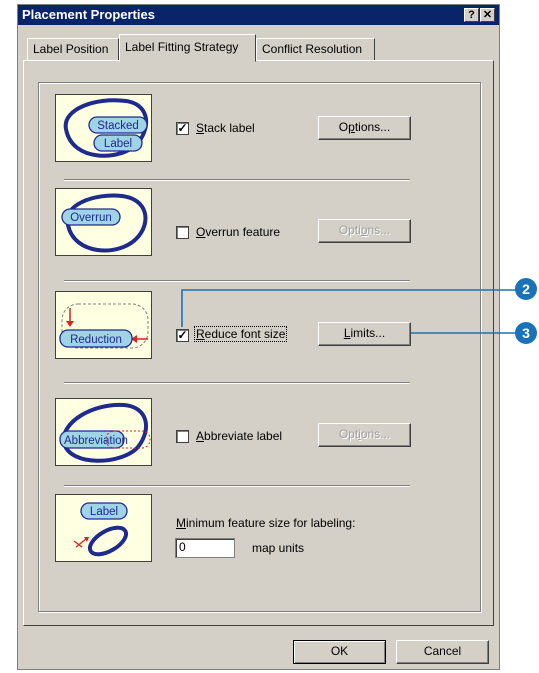 This screenshot has height=673, width=539. Describe the element at coordinates (348, 311) in the screenshot. I see `callout-lines` at that location.